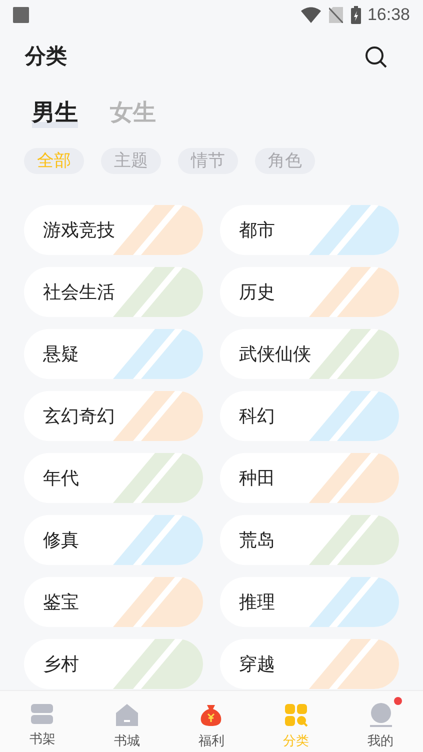 The image size is (423, 752). I want to click on category-card: 乡村, so click(113, 664).